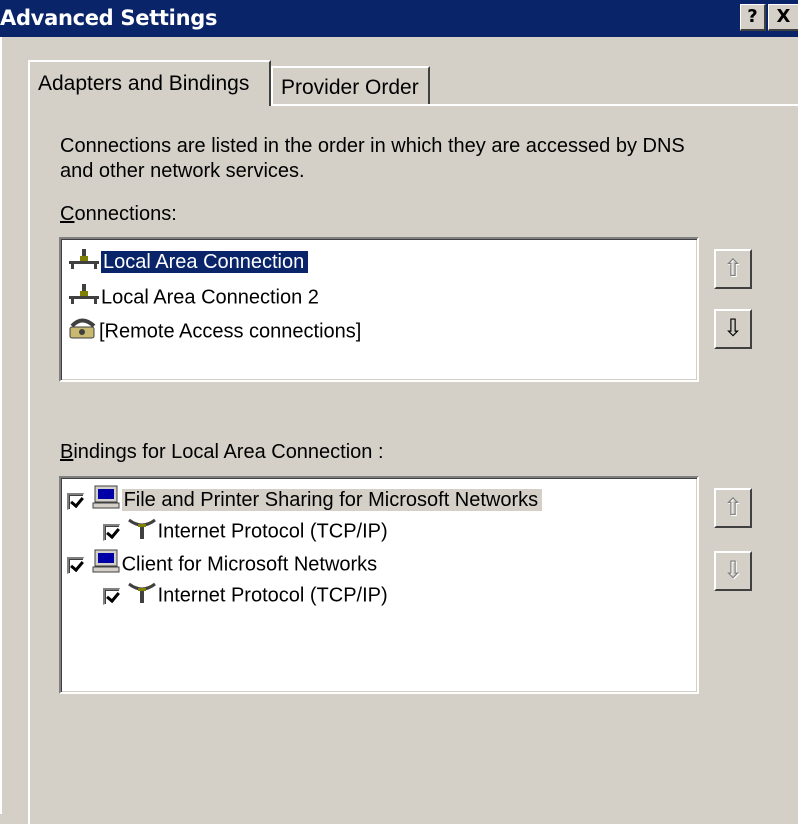  I want to click on tree-item: Client for Microsoft Networks, so click(222, 562).